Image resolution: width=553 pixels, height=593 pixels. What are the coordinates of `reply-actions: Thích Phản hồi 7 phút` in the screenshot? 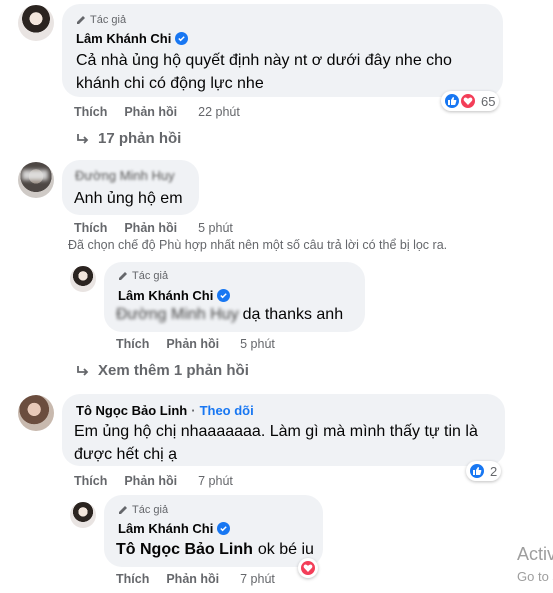 It's located at (195, 579).